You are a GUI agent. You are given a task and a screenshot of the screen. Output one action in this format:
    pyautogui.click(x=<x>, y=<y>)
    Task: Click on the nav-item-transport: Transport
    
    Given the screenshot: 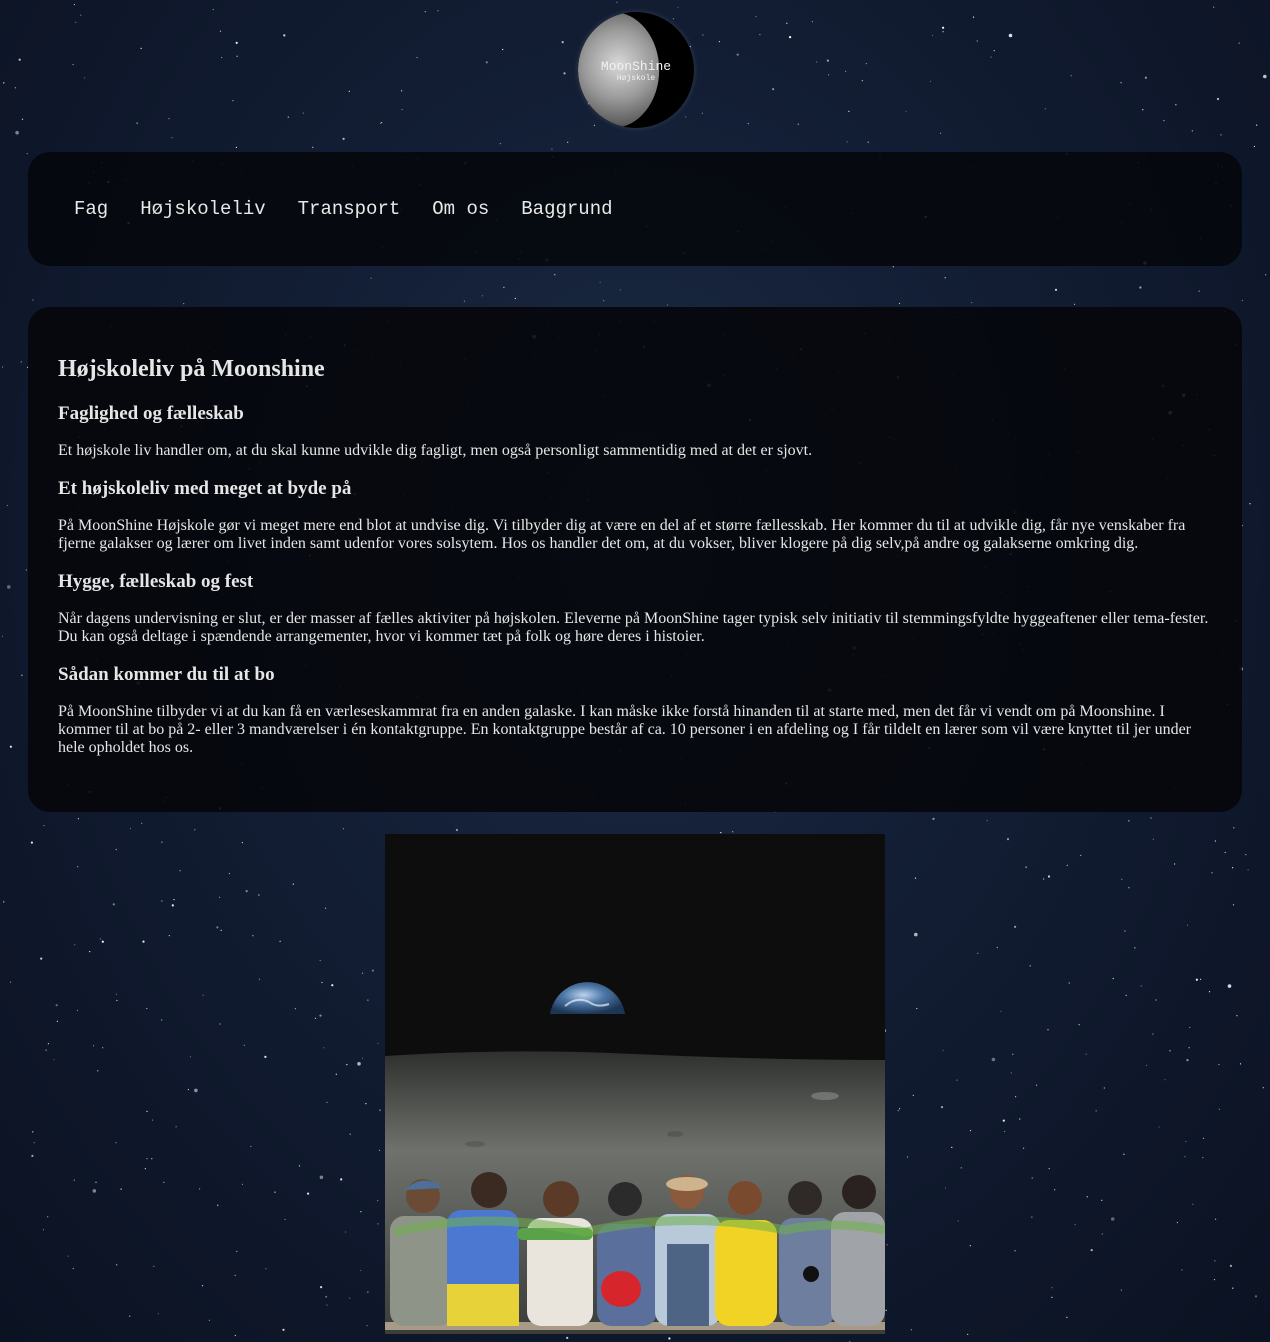 What is the action you would take?
    pyautogui.click(x=349, y=209)
    